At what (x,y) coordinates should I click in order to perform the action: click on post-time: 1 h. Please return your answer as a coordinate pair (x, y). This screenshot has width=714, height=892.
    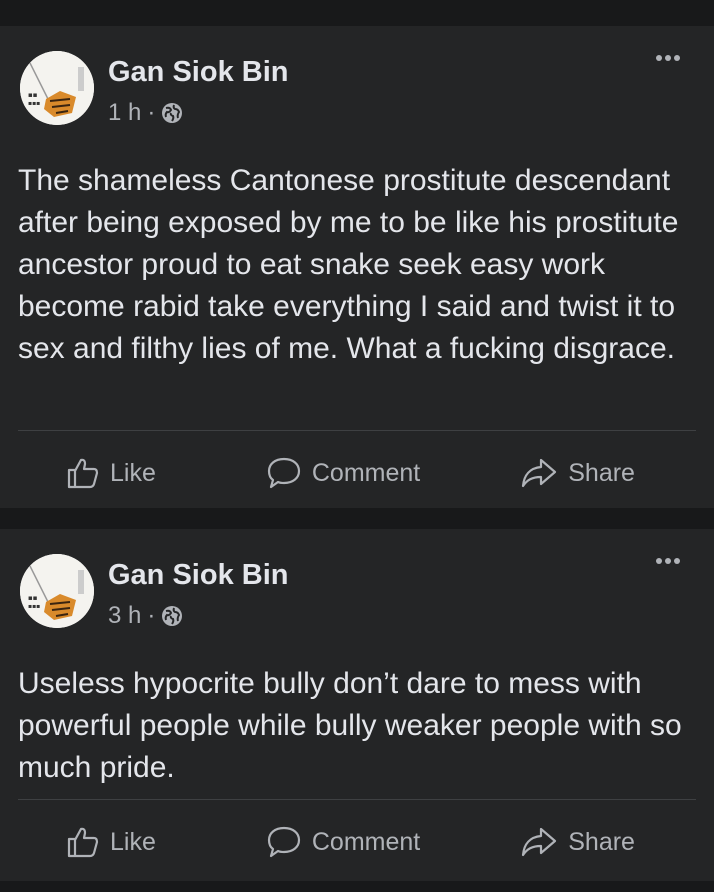
    Looking at the image, I should click on (124, 113).